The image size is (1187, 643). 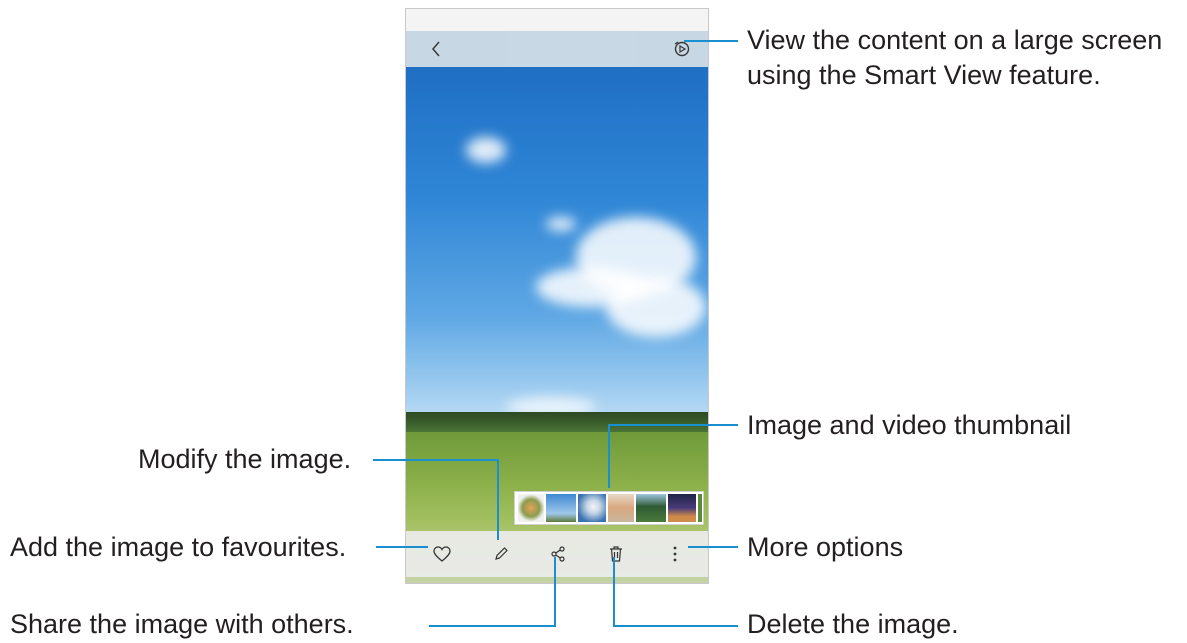 I want to click on top-bar, so click(x=557, y=49).